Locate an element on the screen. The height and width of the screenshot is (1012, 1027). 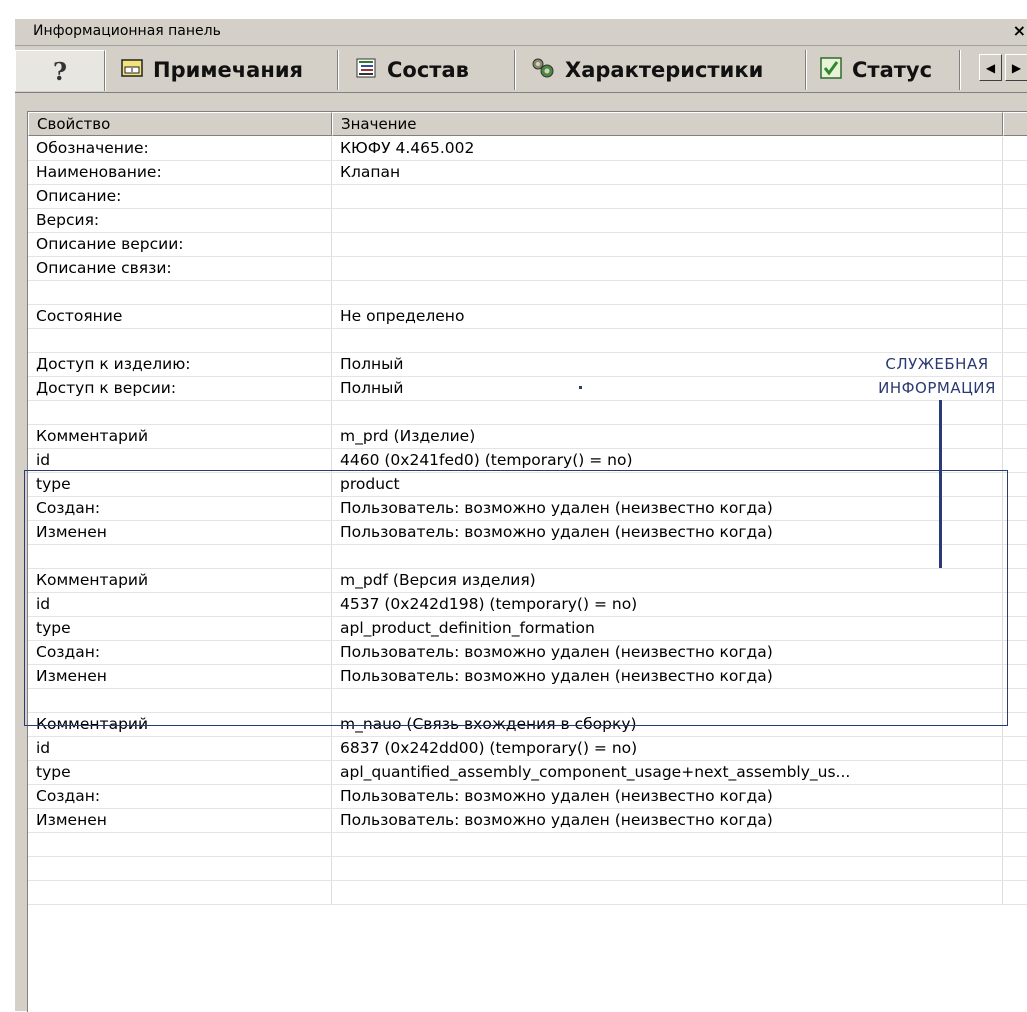
table-row: type product is located at coordinates (527, 485).